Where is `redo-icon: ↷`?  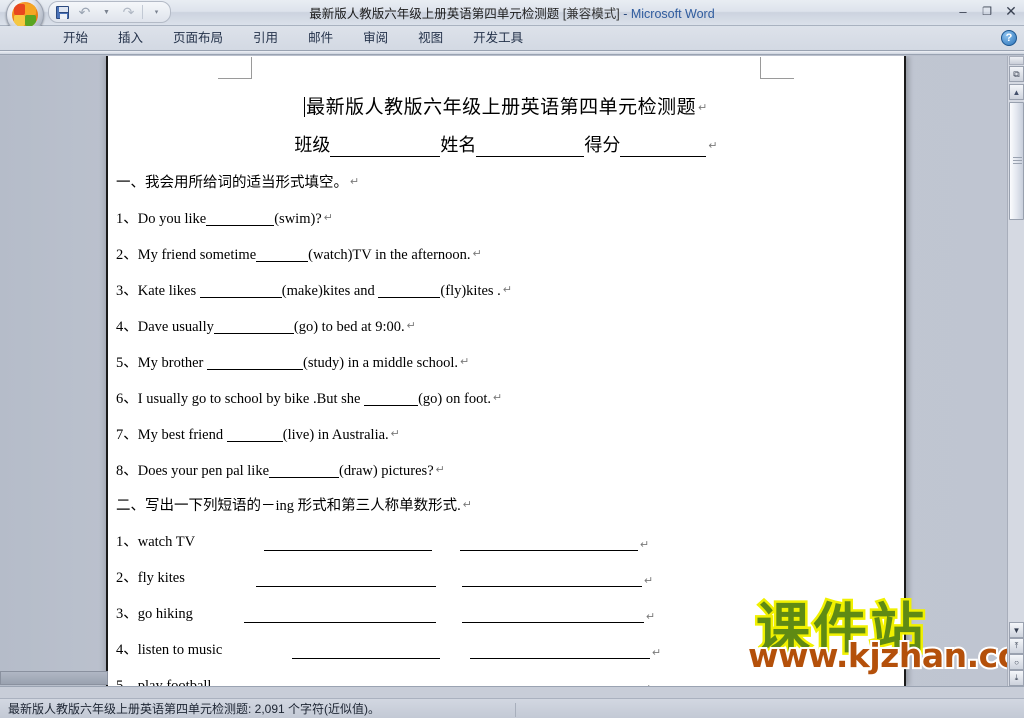
redo-icon: ↷ is located at coordinates (128, 11).